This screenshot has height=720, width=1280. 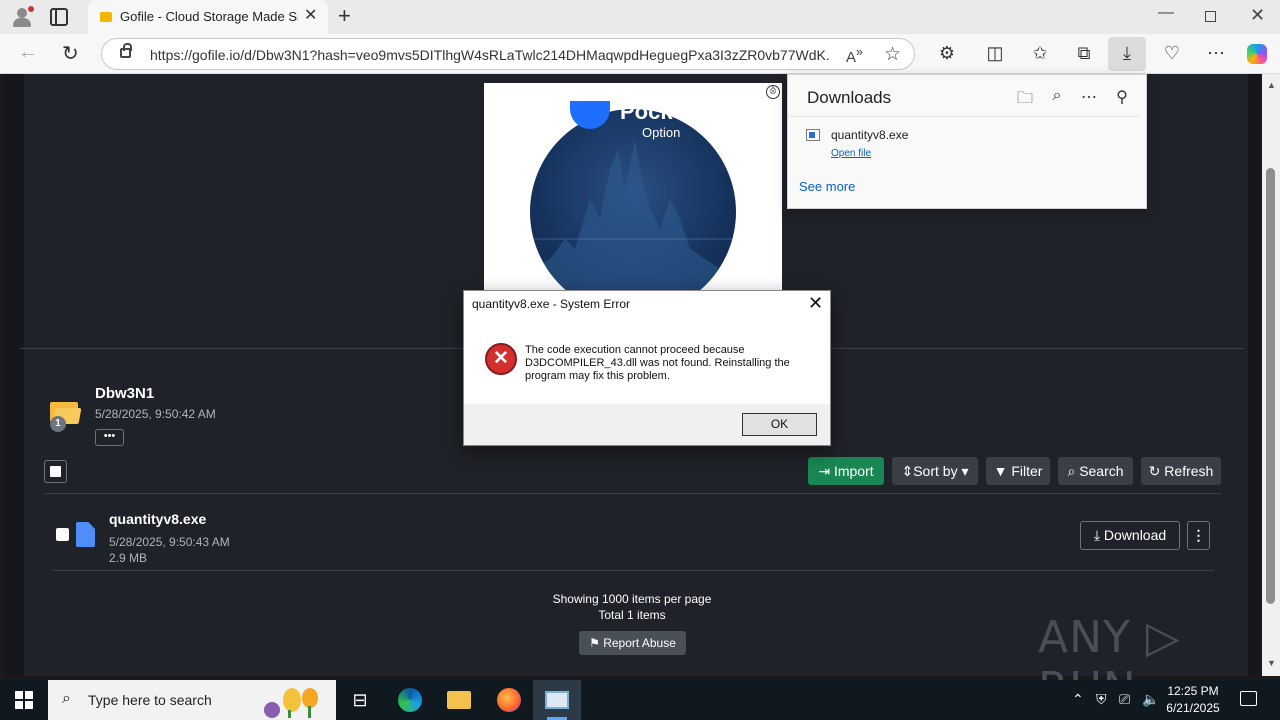 I want to click on window-close-icon: ✕, so click(x=1257, y=15).